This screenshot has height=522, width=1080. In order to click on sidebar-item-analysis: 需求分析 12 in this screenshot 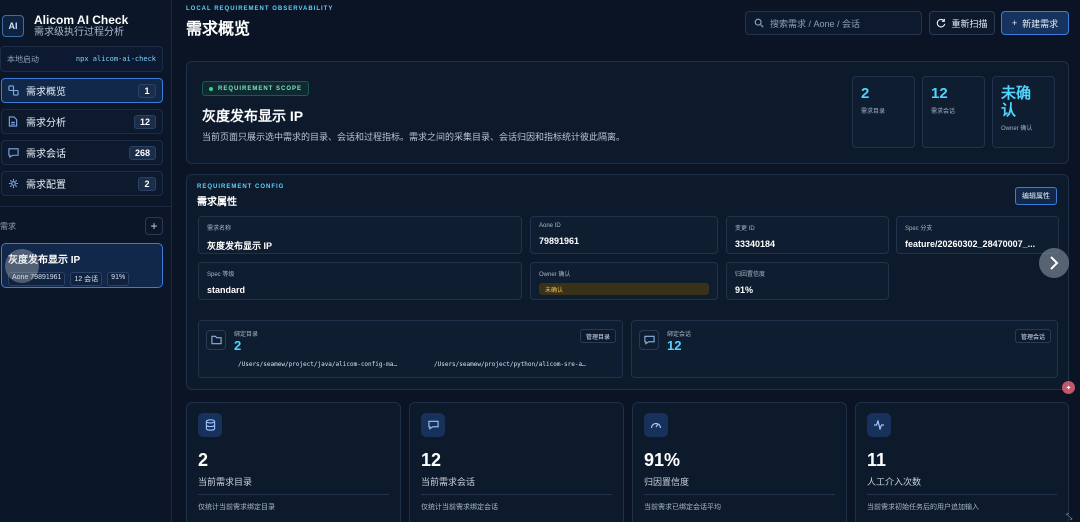, I will do `click(82, 121)`.